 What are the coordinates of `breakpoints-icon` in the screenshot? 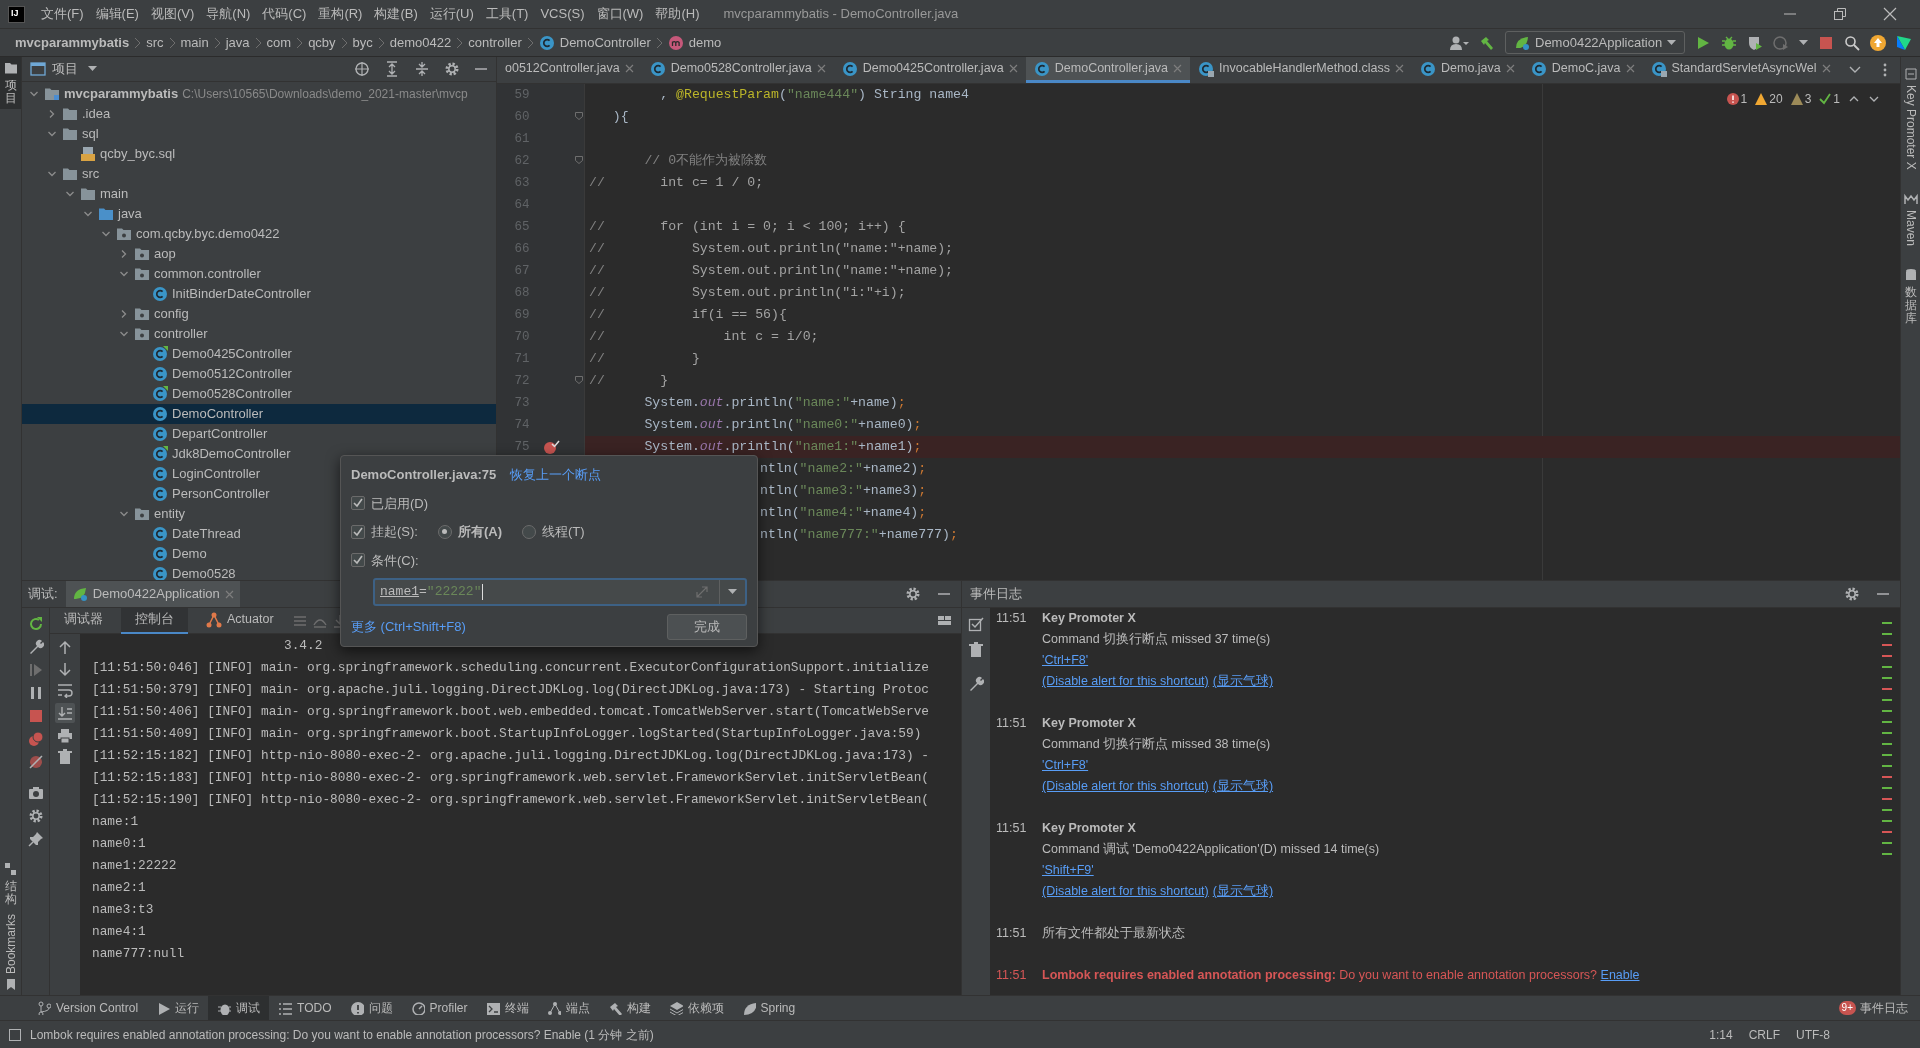 It's located at (35, 739).